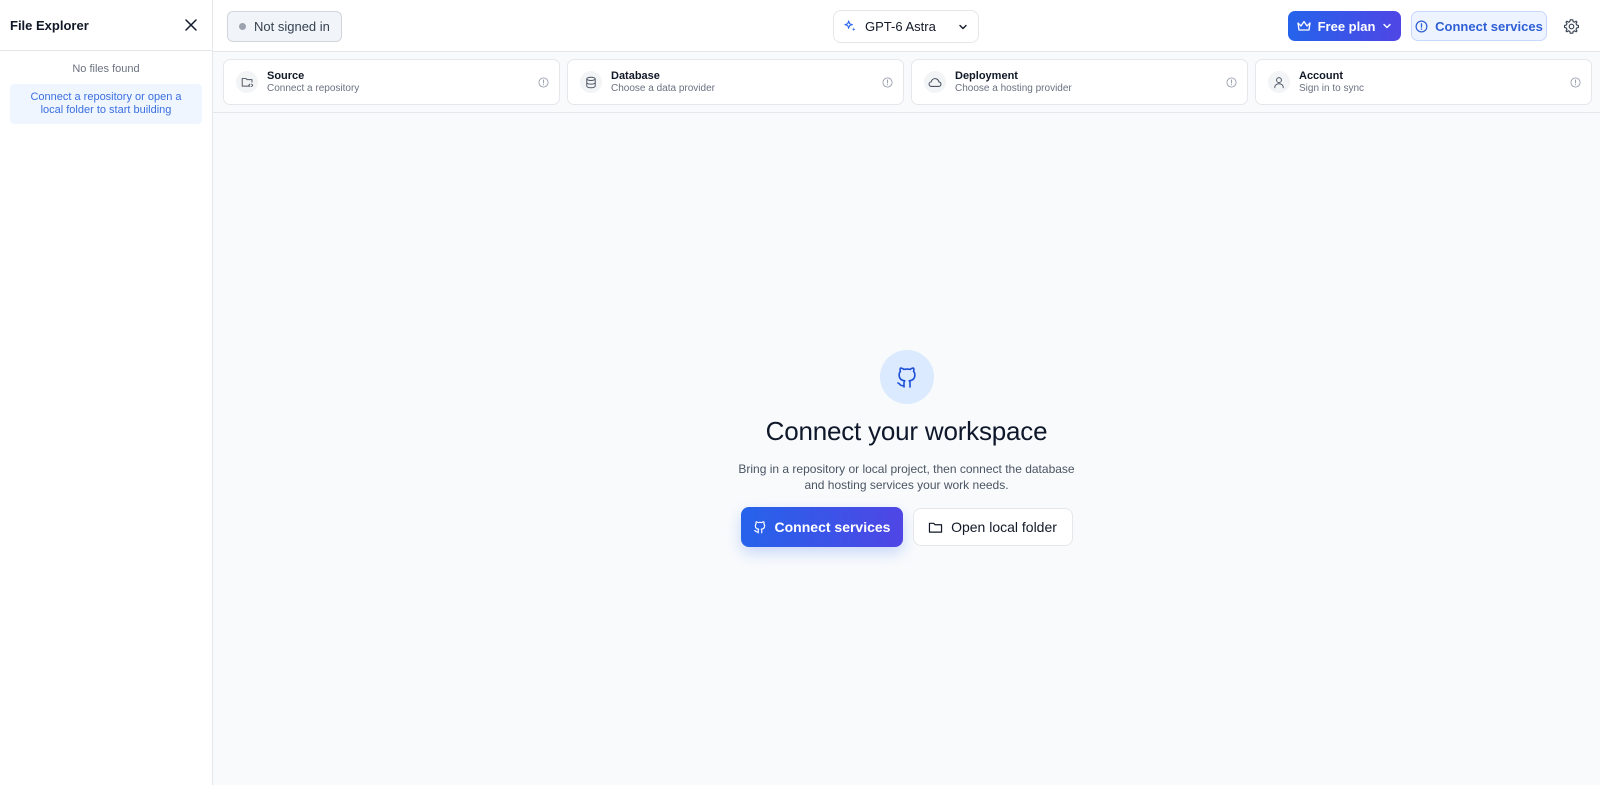 The image size is (1600, 785). What do you see at coordinates (935, 527) in the screenshot?
I see `folder-icon` at bounding box center [935, 527].